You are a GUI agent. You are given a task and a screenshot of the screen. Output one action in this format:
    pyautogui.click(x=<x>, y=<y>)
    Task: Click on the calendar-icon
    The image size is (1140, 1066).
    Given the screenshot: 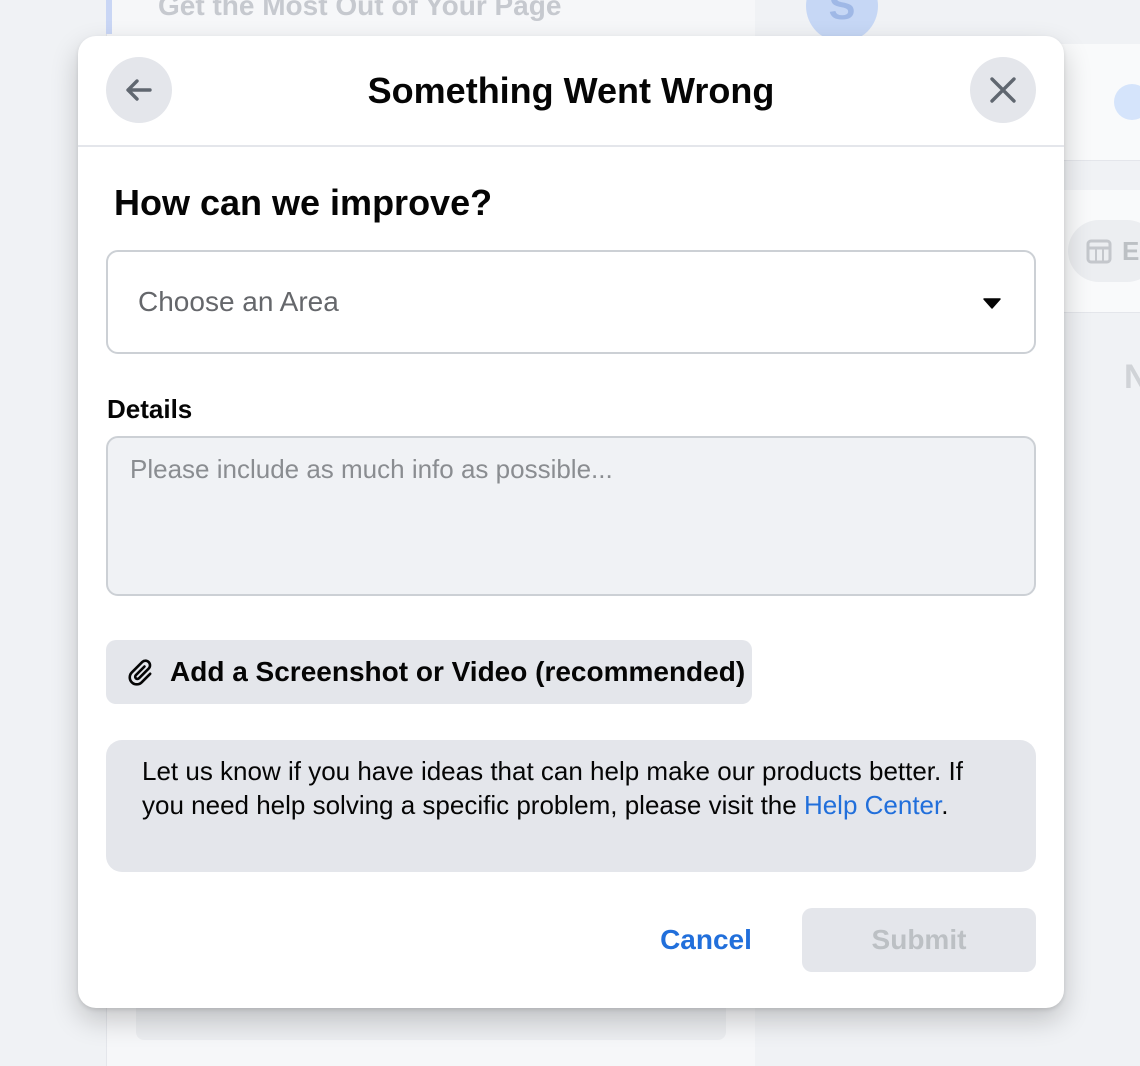 What is the action you would take?
    pyautogui.click(x=1099, y=251)
    